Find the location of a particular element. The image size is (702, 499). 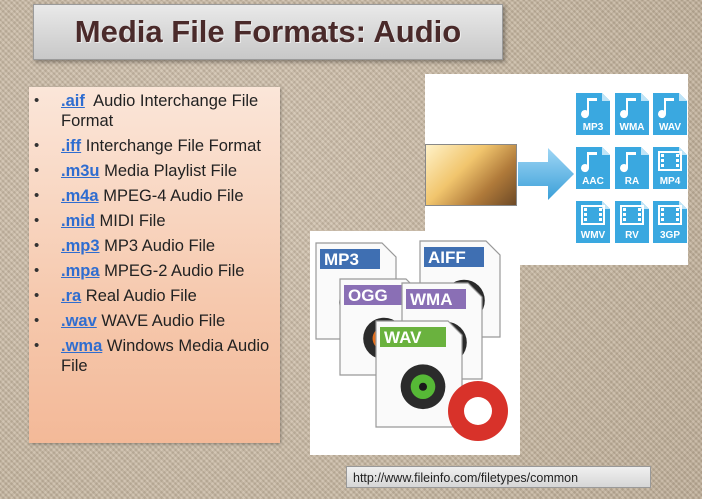

format-extension-link: .mpa is located at coordinates (80, 271).